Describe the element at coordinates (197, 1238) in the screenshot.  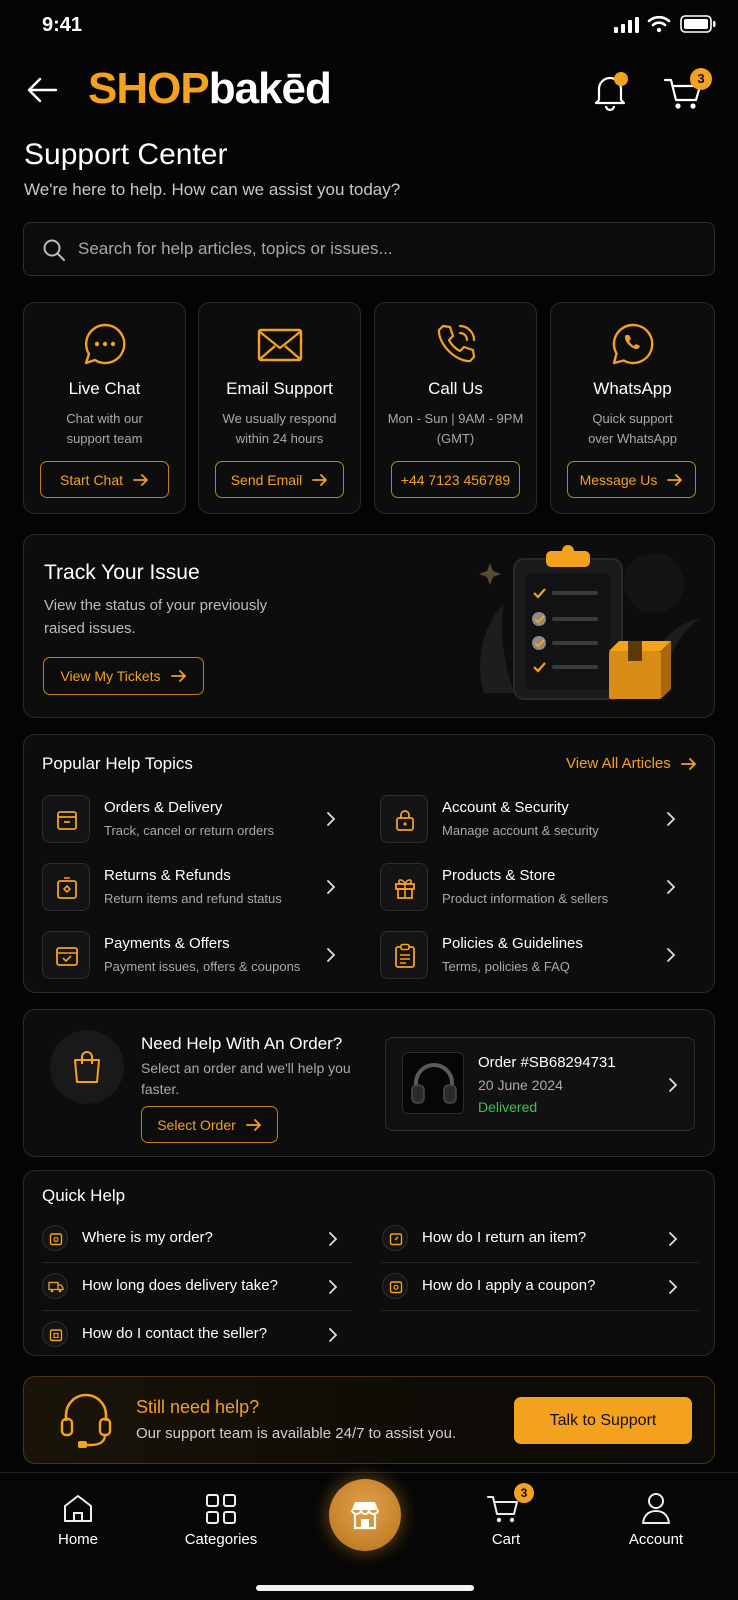
I see `quick-help-item: Where is my order?` at that location.